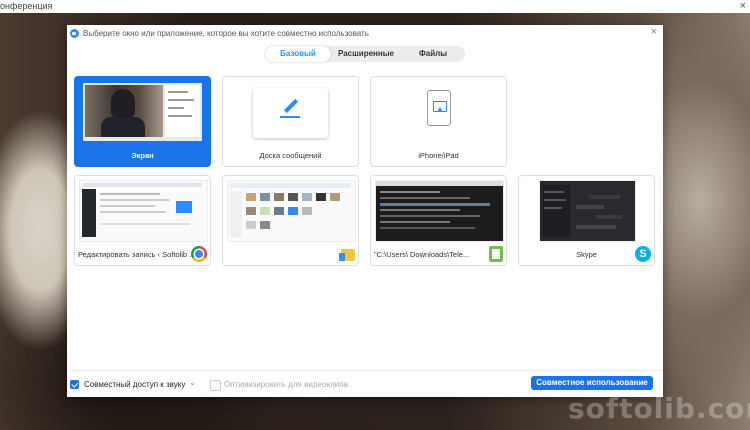  What do you see at coordinates (74, 384) in the screenshot?
I see `share-audio-checkbox` at bounding box center [74, 384].